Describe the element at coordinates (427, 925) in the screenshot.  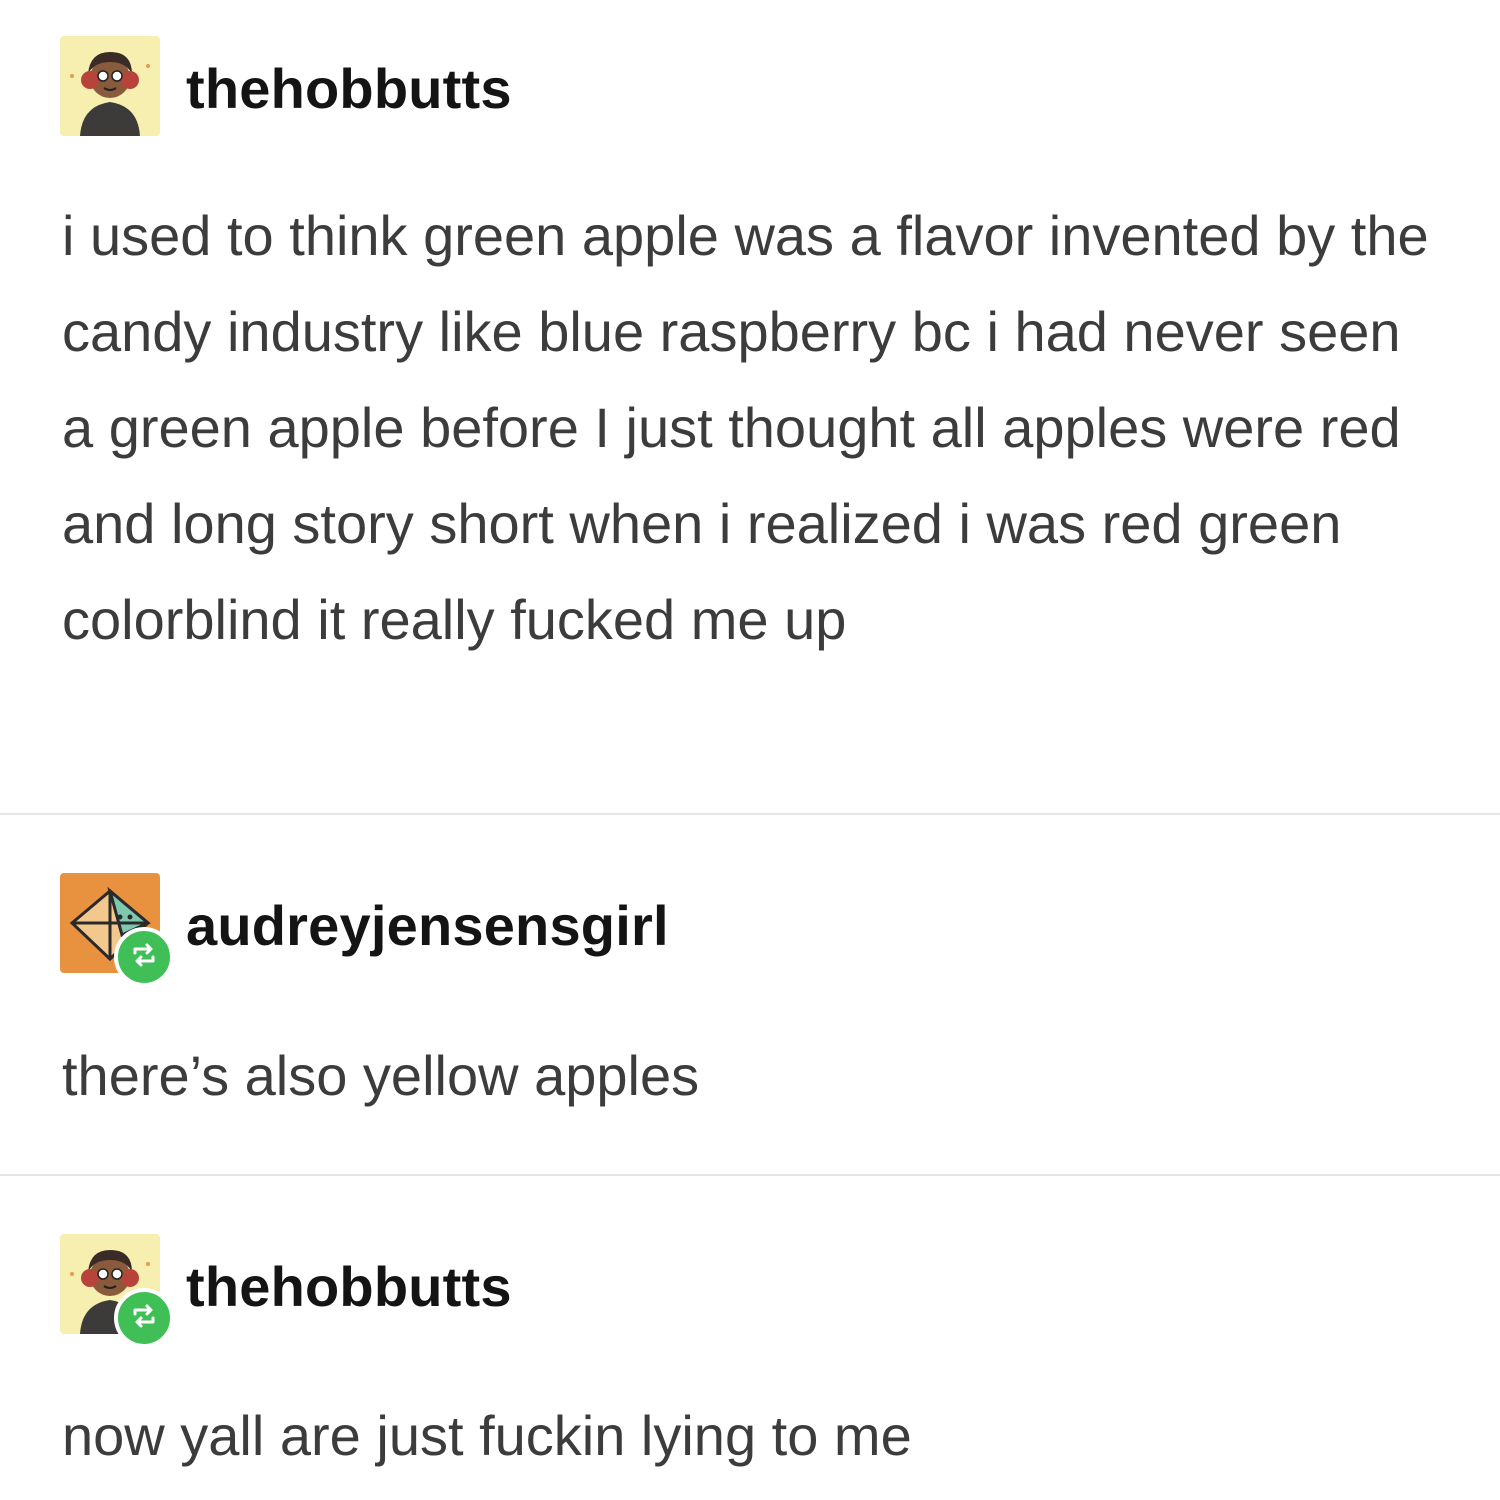
I see `username: audreyjensensgirl` at that location.